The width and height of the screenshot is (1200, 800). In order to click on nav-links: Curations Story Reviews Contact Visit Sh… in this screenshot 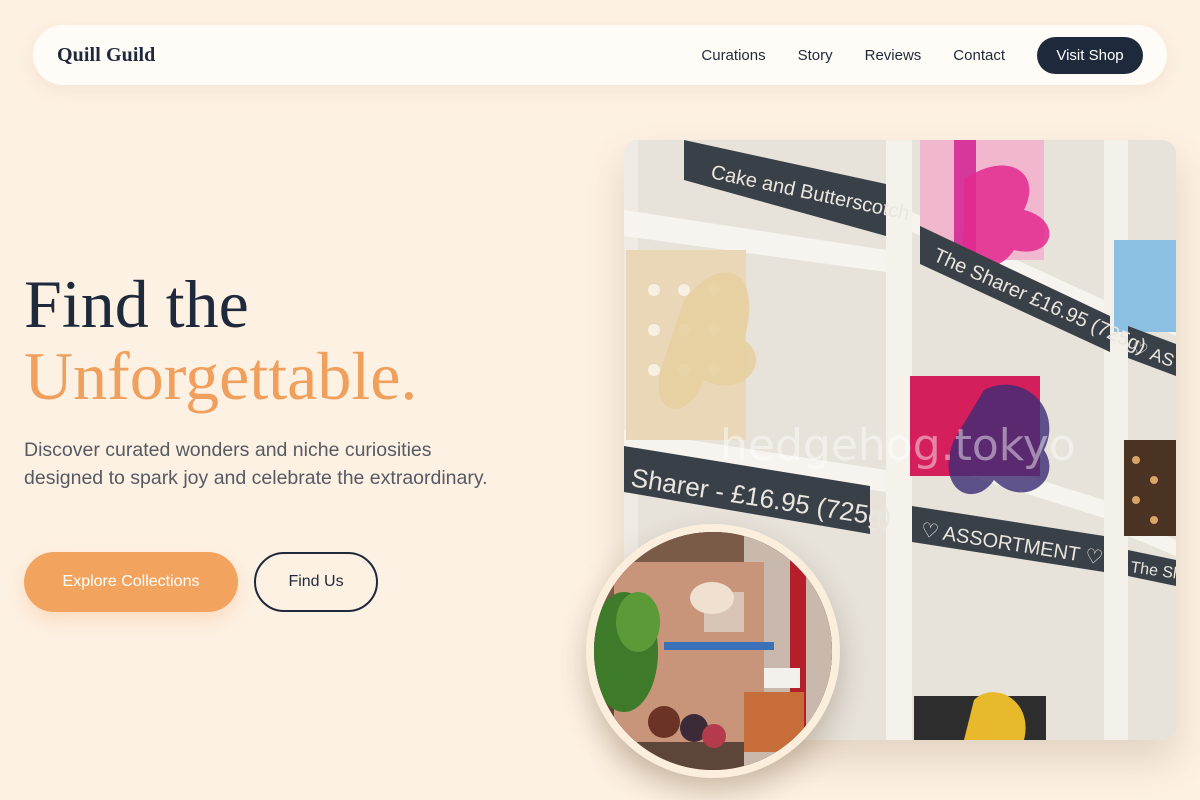, I will do `click(922, 55)`.